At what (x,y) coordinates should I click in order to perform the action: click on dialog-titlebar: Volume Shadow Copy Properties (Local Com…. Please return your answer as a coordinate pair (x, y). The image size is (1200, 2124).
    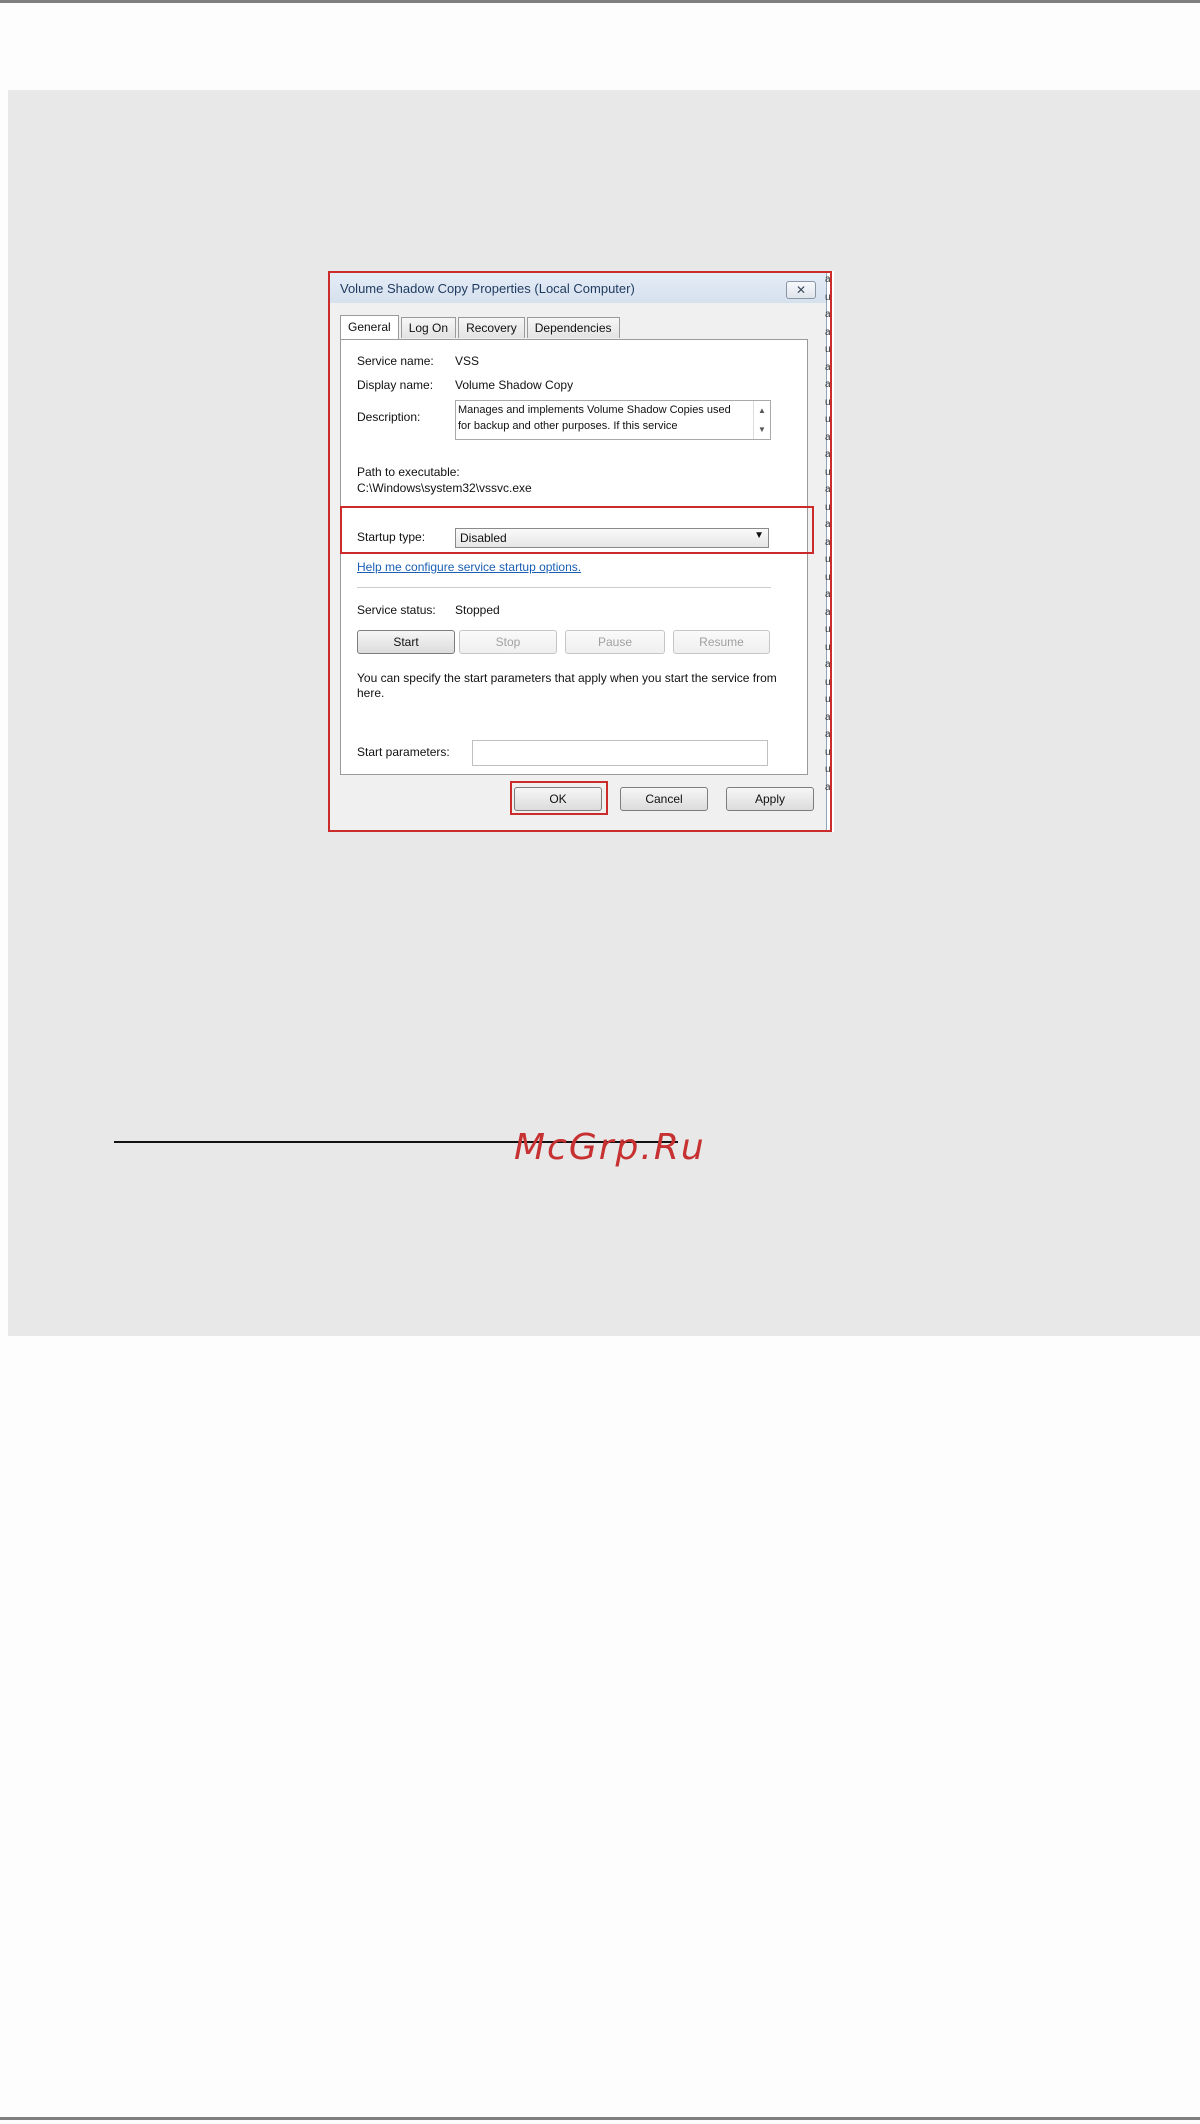
    Looking at the image, I should click on (578, 288).